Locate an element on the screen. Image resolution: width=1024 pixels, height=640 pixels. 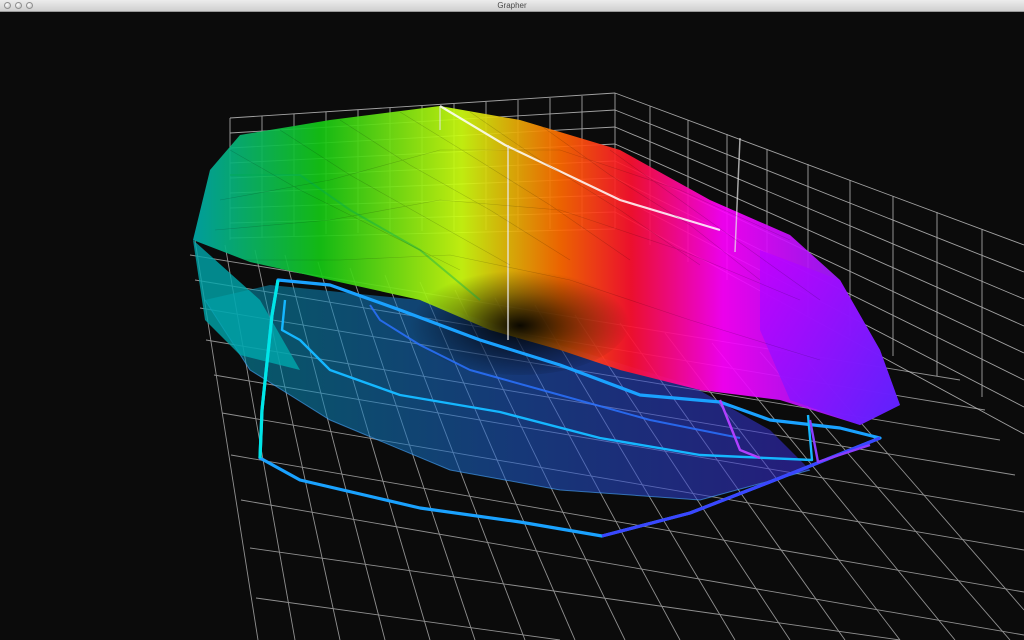
window-title: Grapher is located at coordinates (512, 5).